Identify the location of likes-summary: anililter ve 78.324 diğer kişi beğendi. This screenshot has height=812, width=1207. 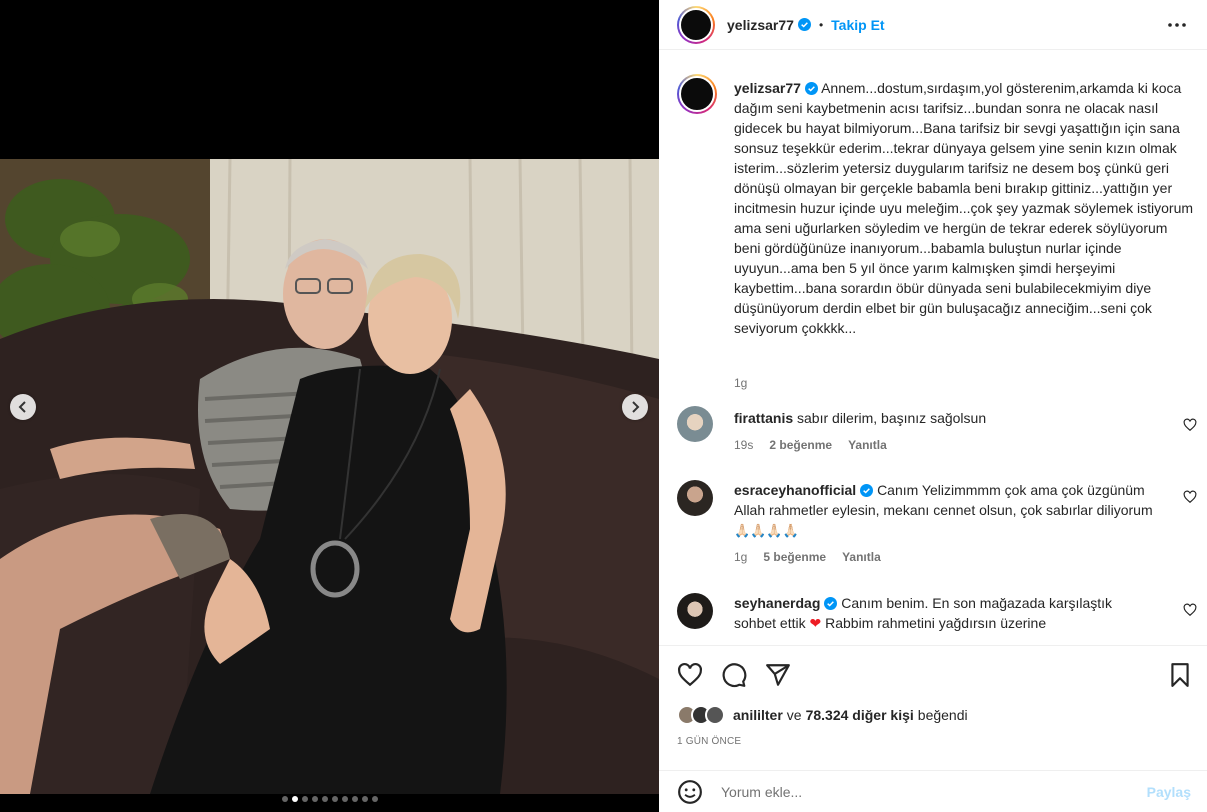
(822, 715).